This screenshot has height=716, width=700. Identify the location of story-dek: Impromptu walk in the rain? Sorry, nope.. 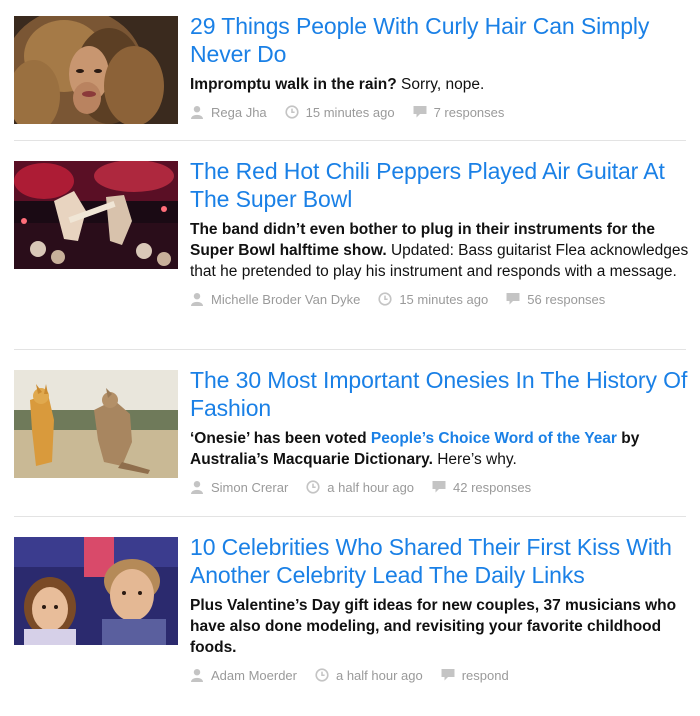
(440, 84).